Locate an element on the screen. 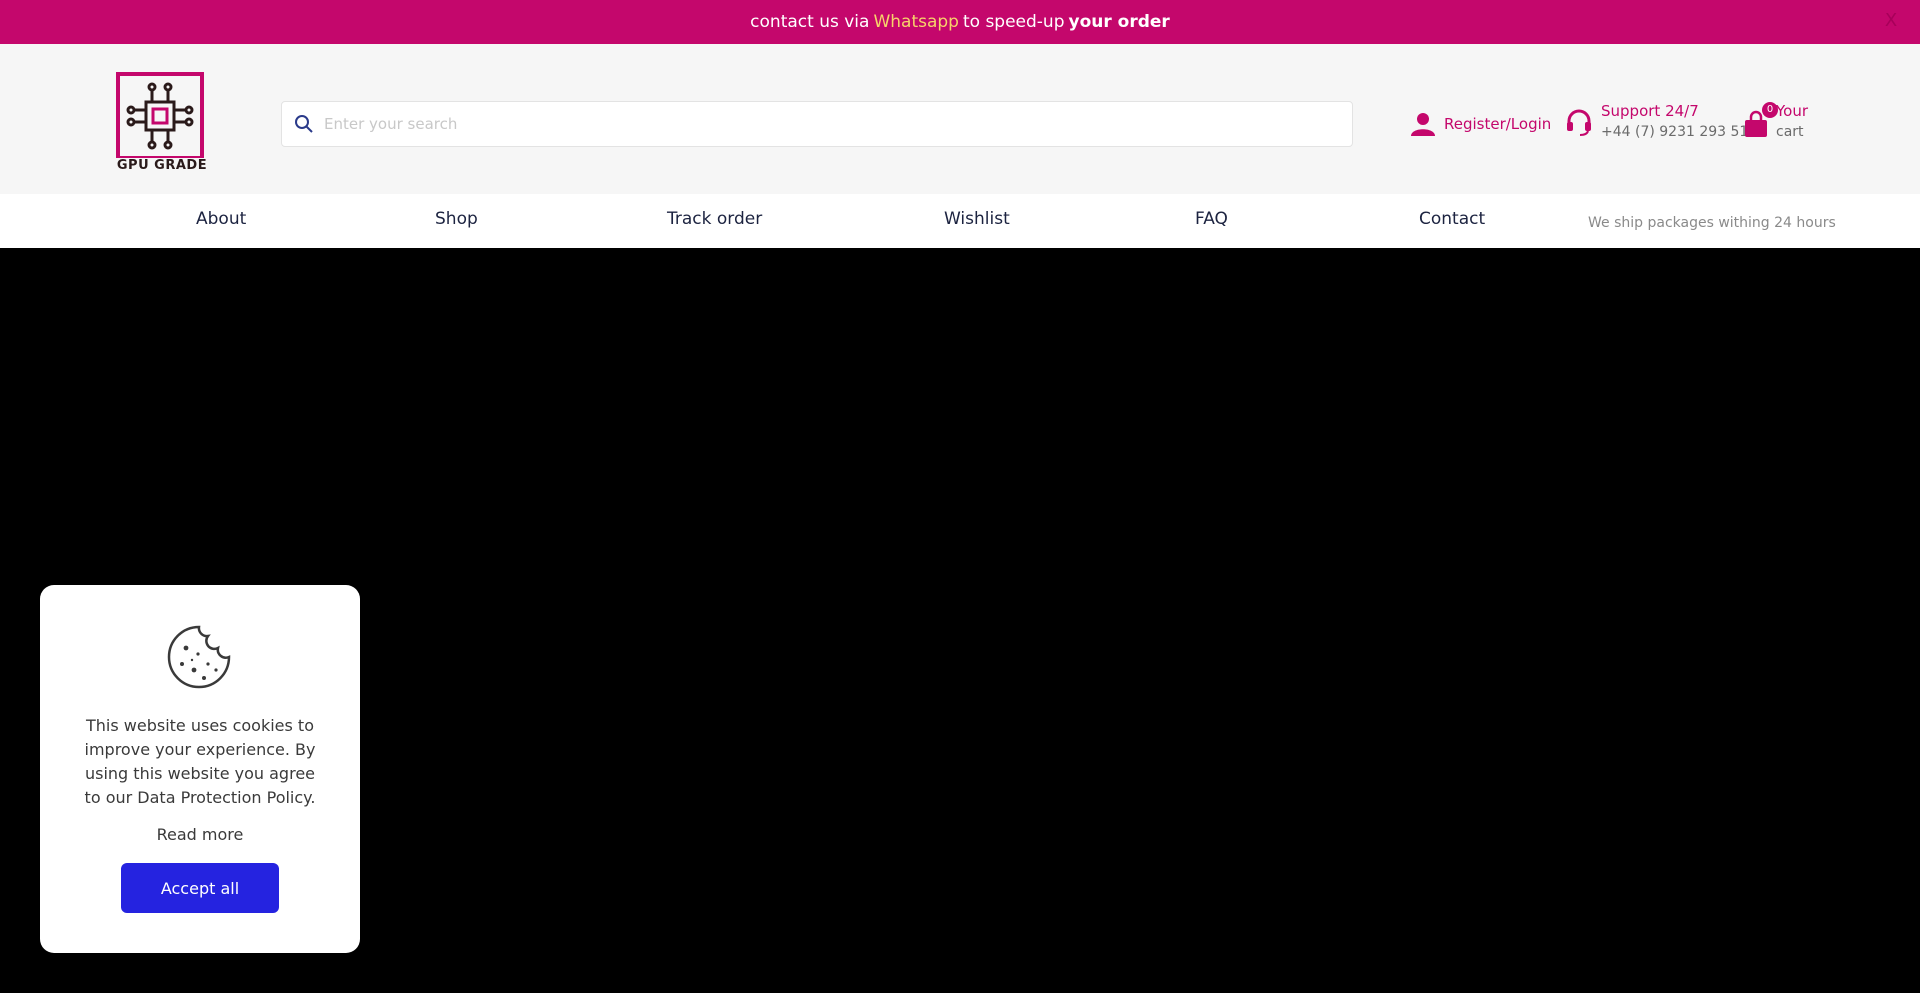 Image resolution: width=1920 pixels, height=993 pixels. support-title: Support 24/7 is located at coordinates (1650, 111).